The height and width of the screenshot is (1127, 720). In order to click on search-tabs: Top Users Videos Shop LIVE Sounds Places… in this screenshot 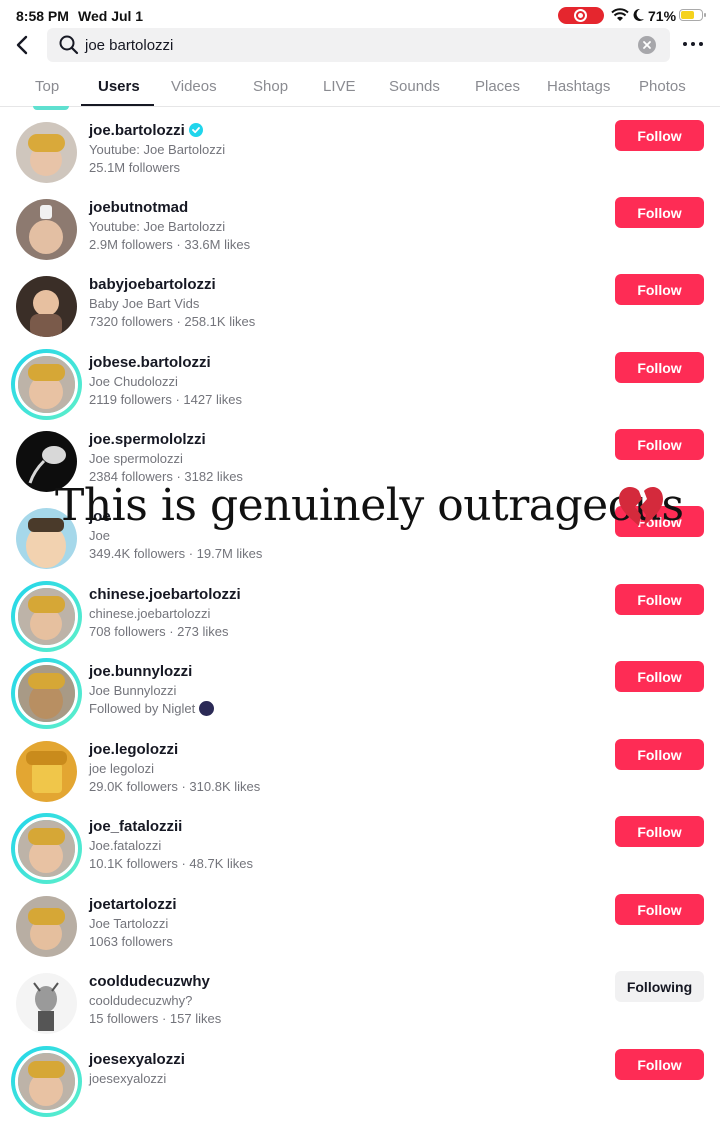, I will do `click(360, 88)`.